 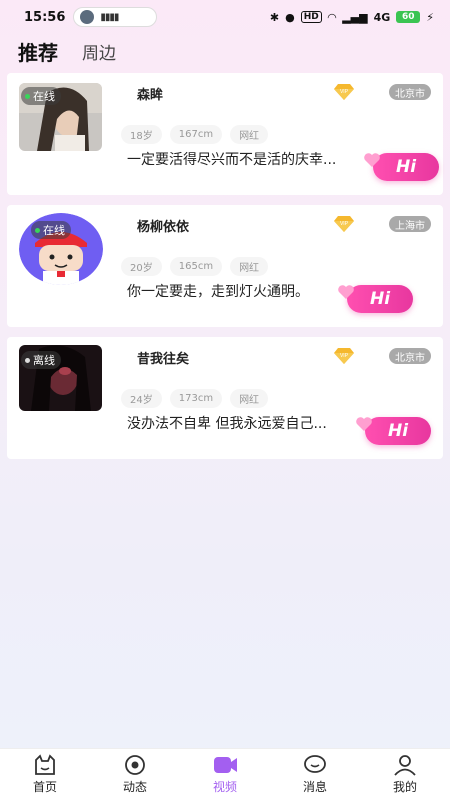 I want to click on age-tag: 18岁, so click(x=141, y=134).